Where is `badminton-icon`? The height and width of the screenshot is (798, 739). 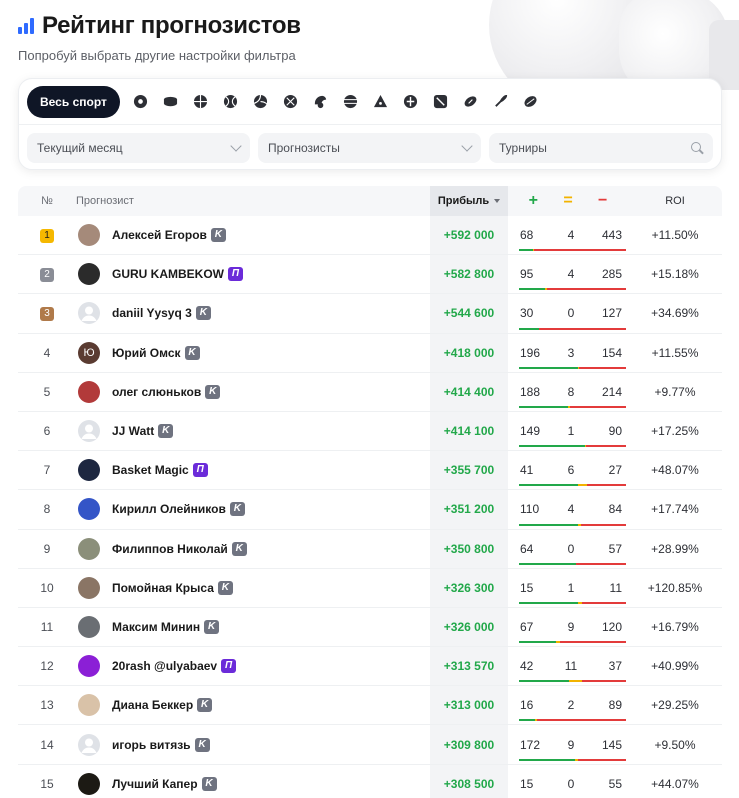 badminton-icon is located at coordinates (501, 102).